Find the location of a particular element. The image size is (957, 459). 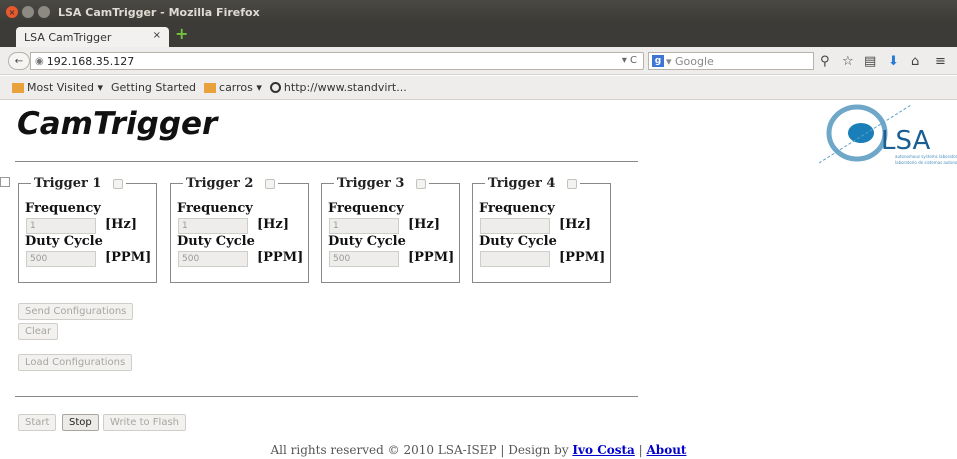

trigger-1-legend: Trigger 1 is located at coordinates (78, 183).